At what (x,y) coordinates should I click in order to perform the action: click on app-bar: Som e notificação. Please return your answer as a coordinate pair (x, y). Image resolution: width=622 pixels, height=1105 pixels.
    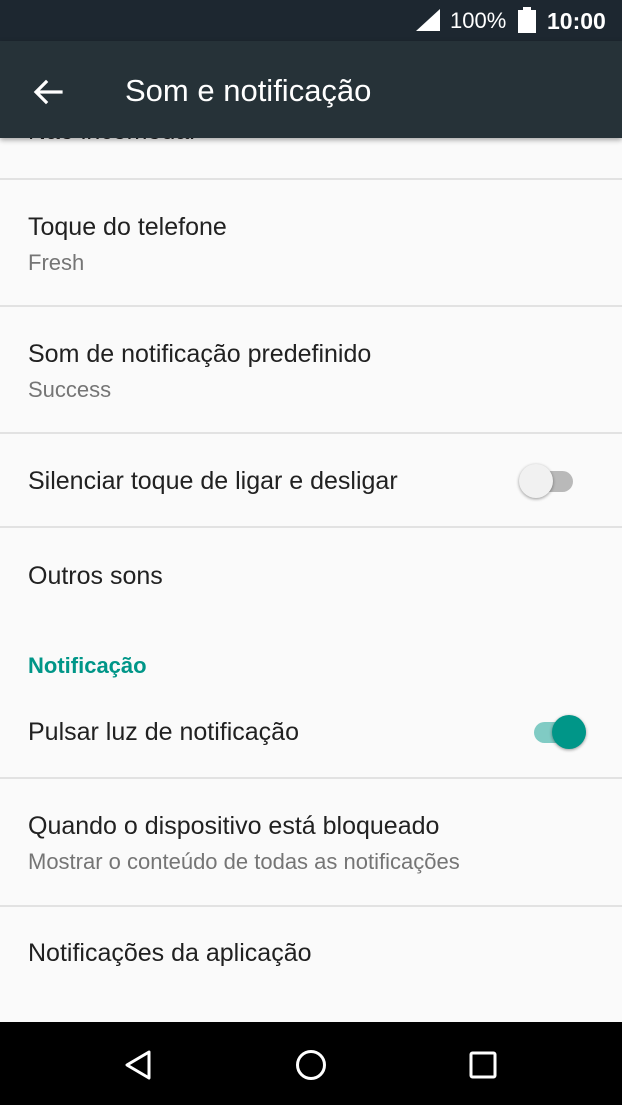
    Looking at the image, I should click on (311, 89).